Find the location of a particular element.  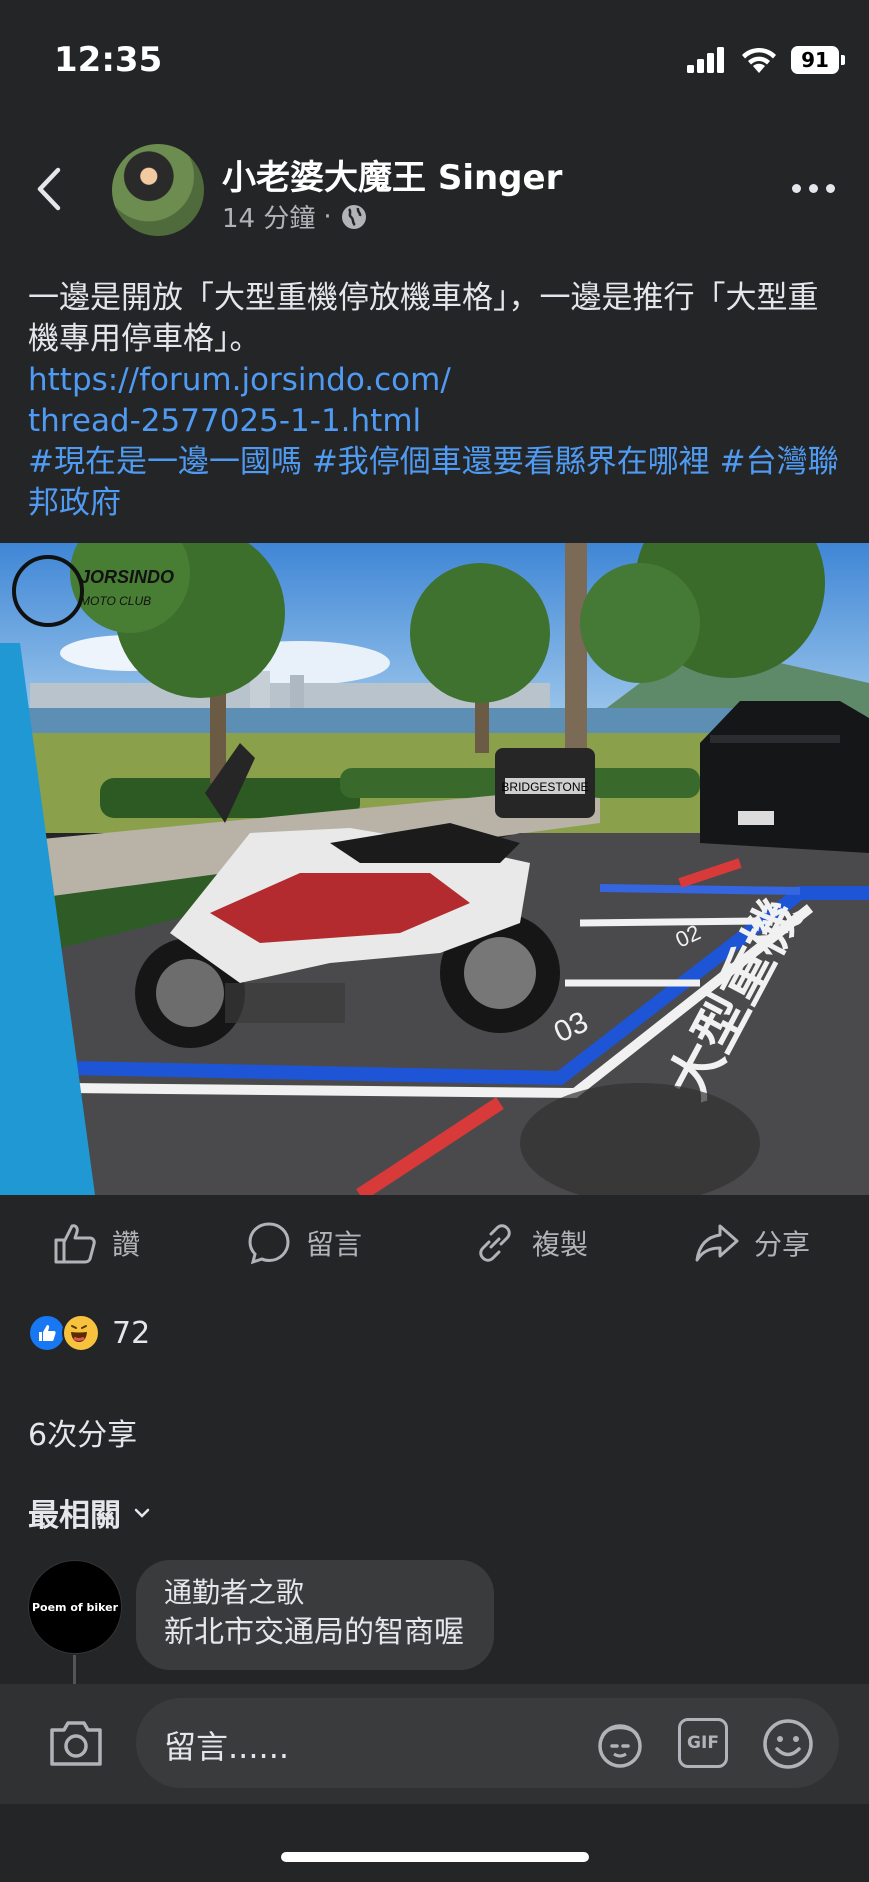

battery-tip is located at coordinates (843, 60).